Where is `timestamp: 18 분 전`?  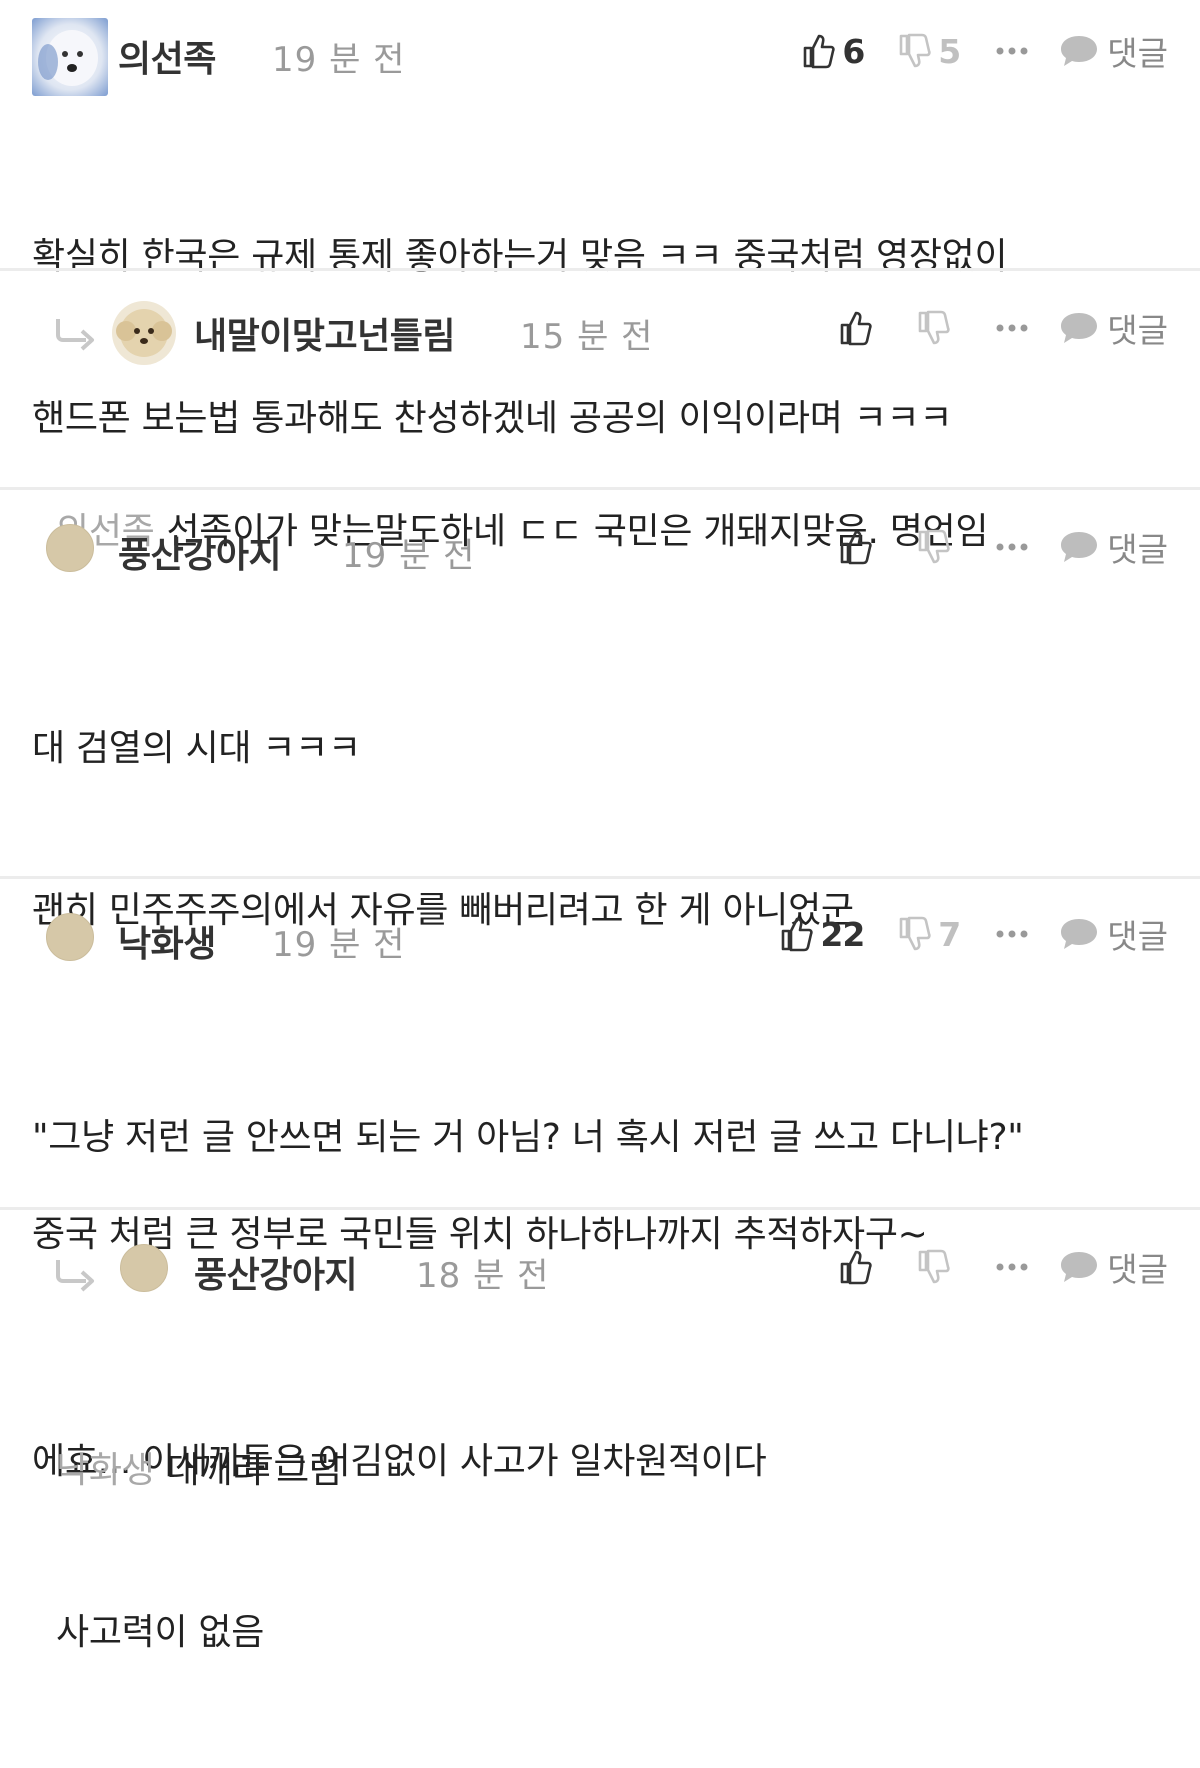 timestamp: 18 분 전 is located at coordinates (483, 1276).